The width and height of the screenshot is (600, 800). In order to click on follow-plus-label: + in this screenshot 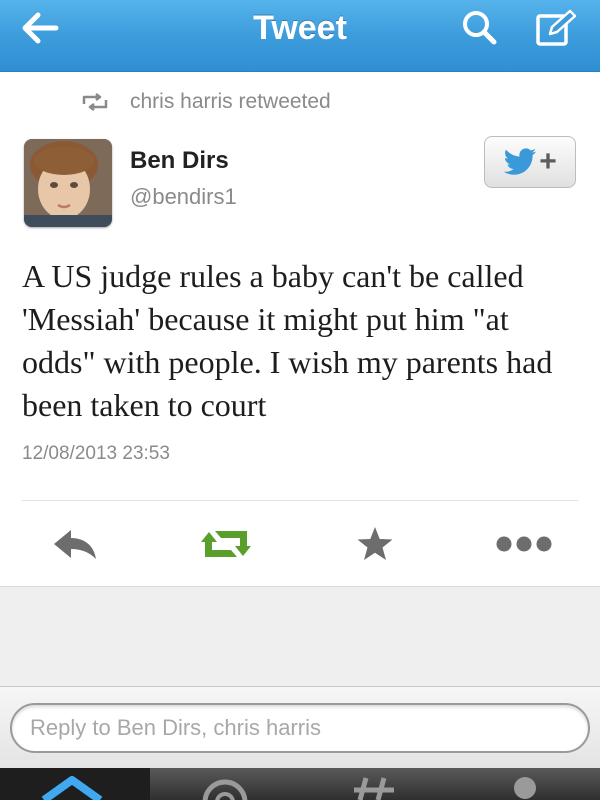, I will do `click(548, 161)`.